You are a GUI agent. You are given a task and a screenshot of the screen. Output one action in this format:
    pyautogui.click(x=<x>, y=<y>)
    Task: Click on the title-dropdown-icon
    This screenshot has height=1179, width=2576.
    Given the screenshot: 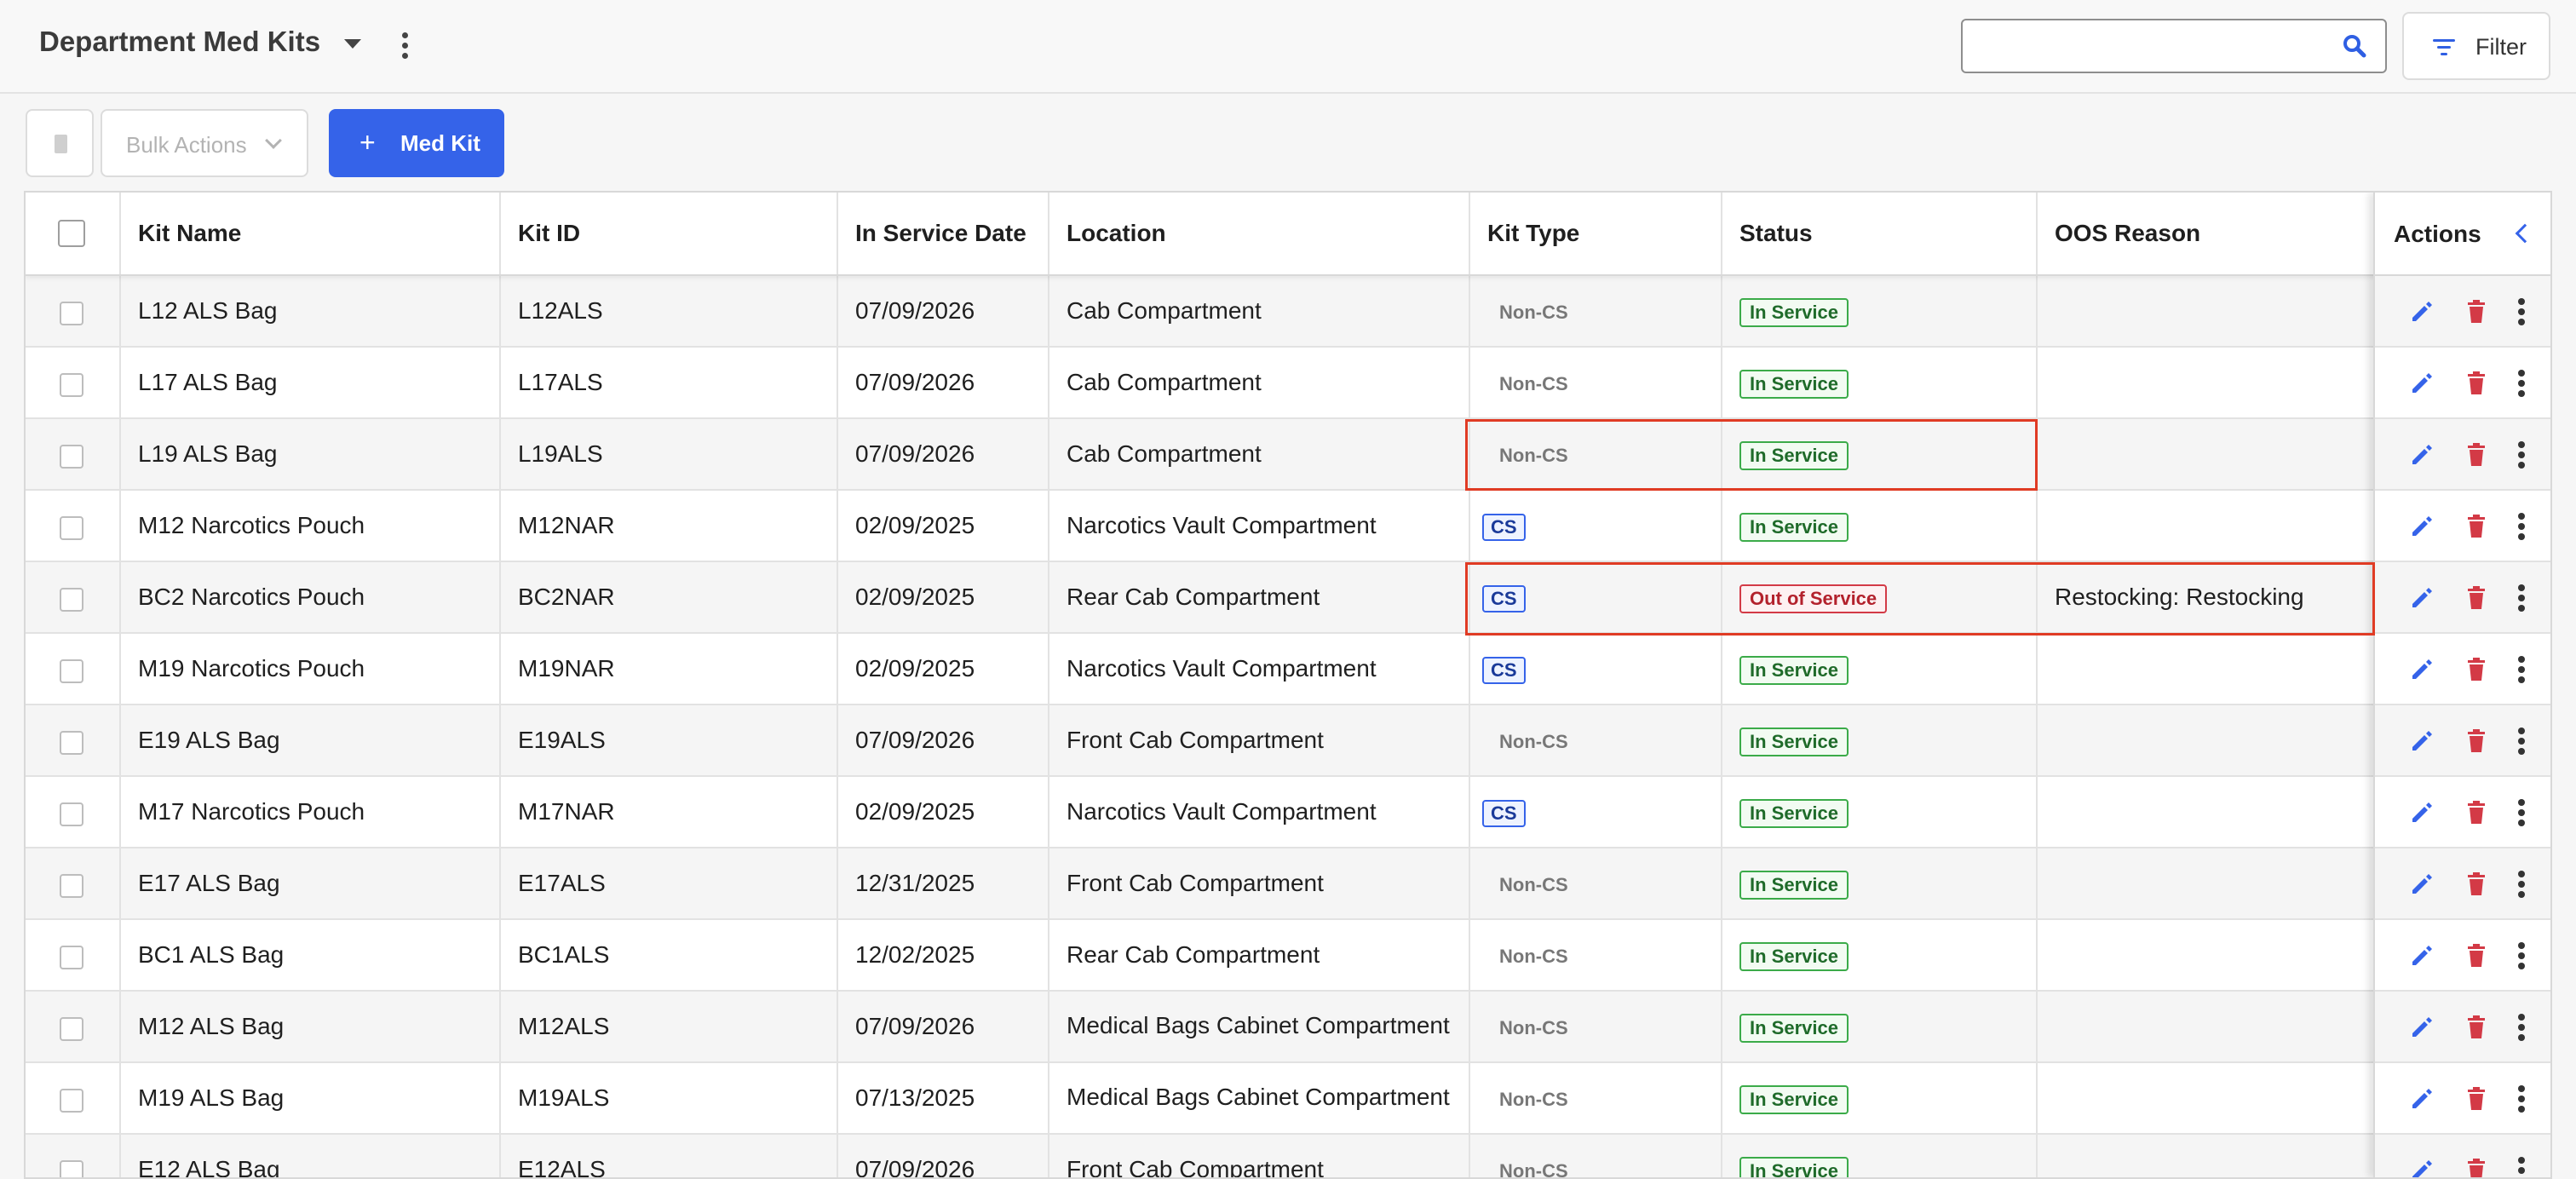 What is the action you would take?
    pyautogui.click(x=353, y=44)
    